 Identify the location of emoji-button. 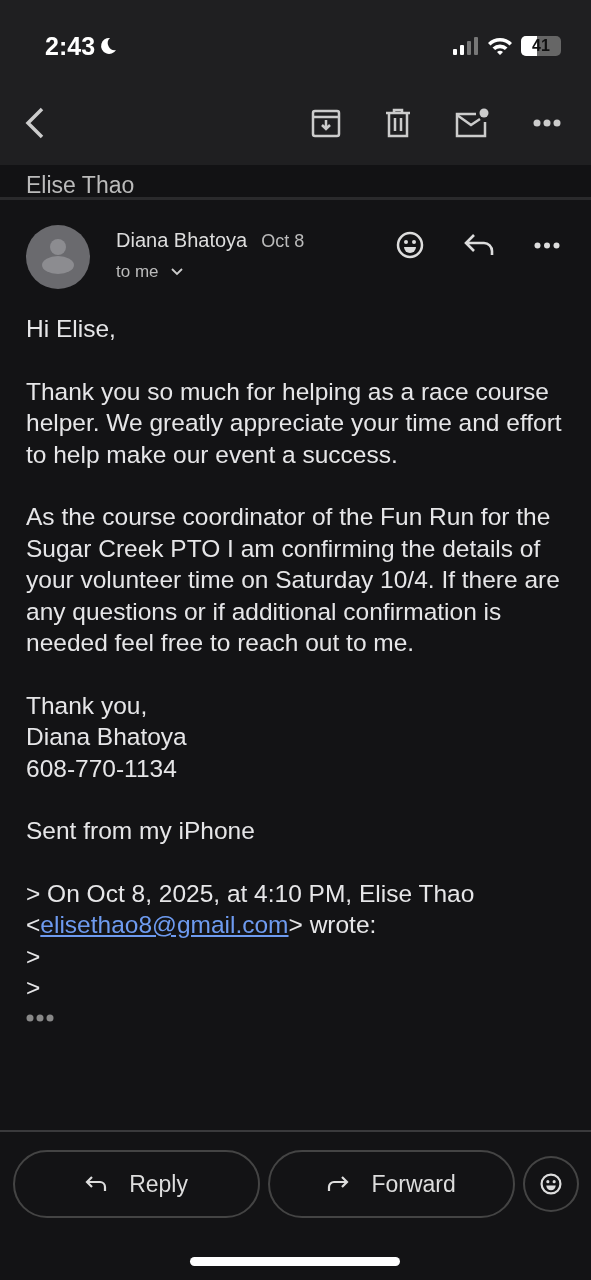
(551, 1184).